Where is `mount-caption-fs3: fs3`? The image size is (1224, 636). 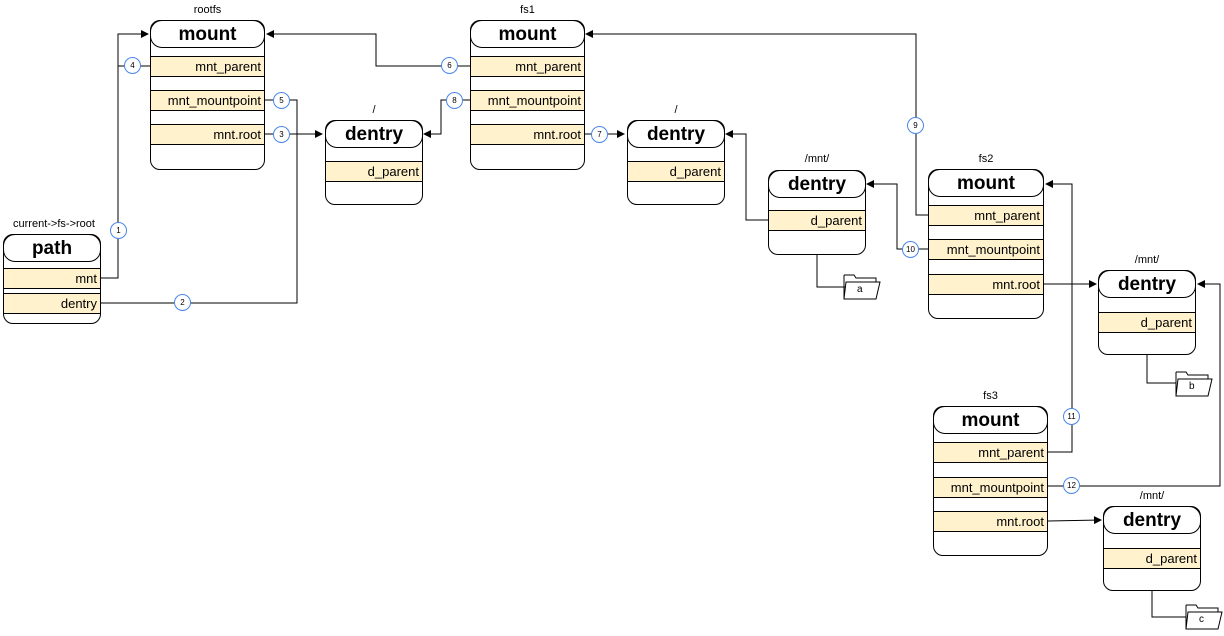 mount-caption-fs3: fs3 is located at coordinates (990, 396).